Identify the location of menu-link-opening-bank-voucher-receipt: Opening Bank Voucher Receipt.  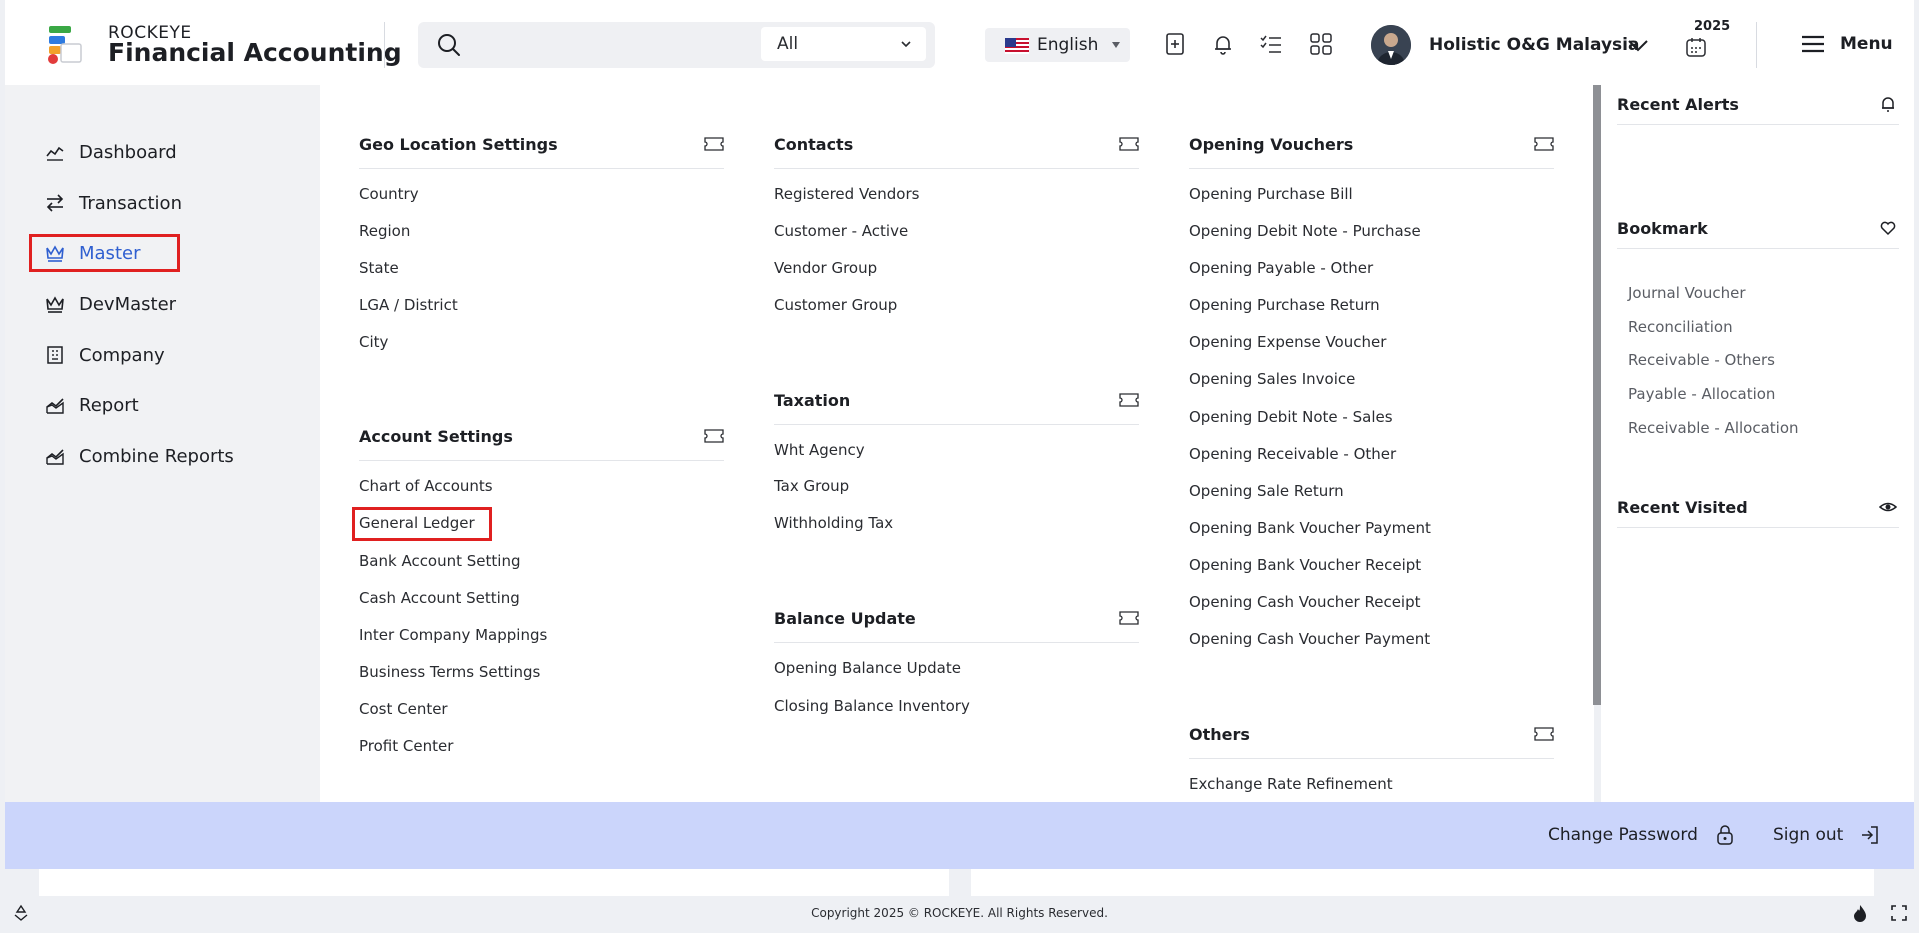
(1305, 565).